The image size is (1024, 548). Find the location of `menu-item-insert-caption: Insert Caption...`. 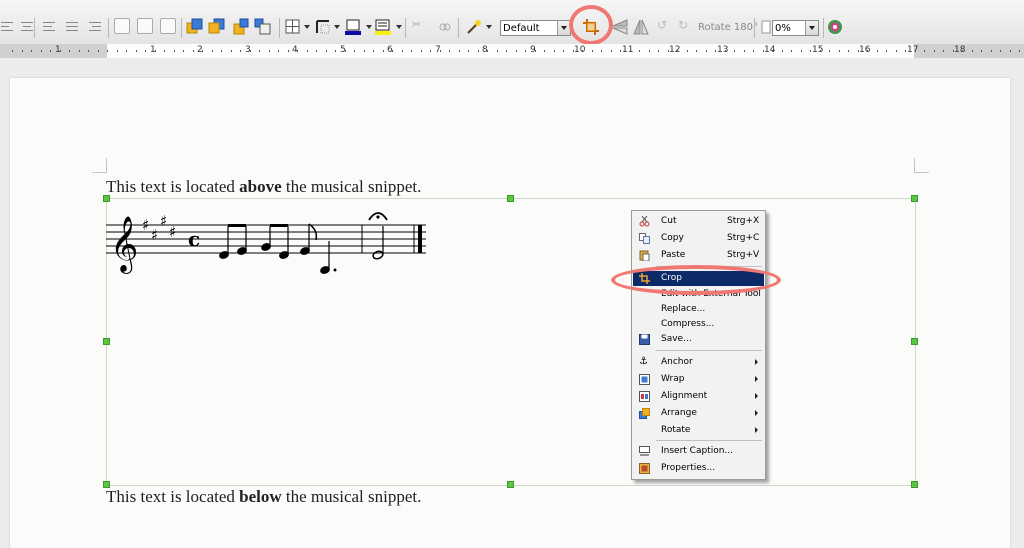

menu-item-insert-caption: Insert Caption... is located at coordinates (698, 451).